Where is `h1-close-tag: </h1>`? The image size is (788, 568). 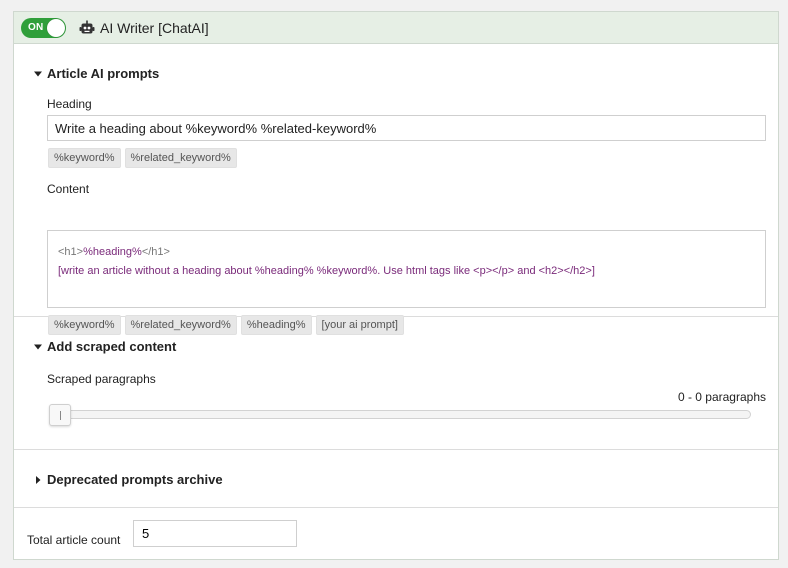
h1-close-tag: </h1> is located at coordinates (155, 252).